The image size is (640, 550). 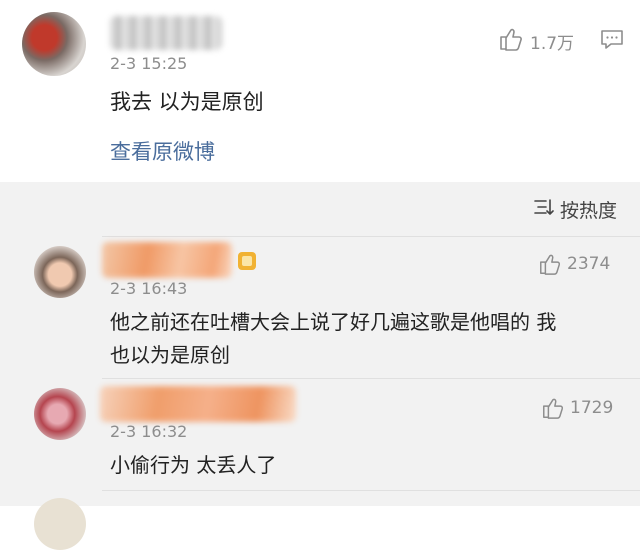 What do you see at coordinates (589, 210) in the screenshot?
I see `sort-label: 按热度` at bounding box center [589, 210].